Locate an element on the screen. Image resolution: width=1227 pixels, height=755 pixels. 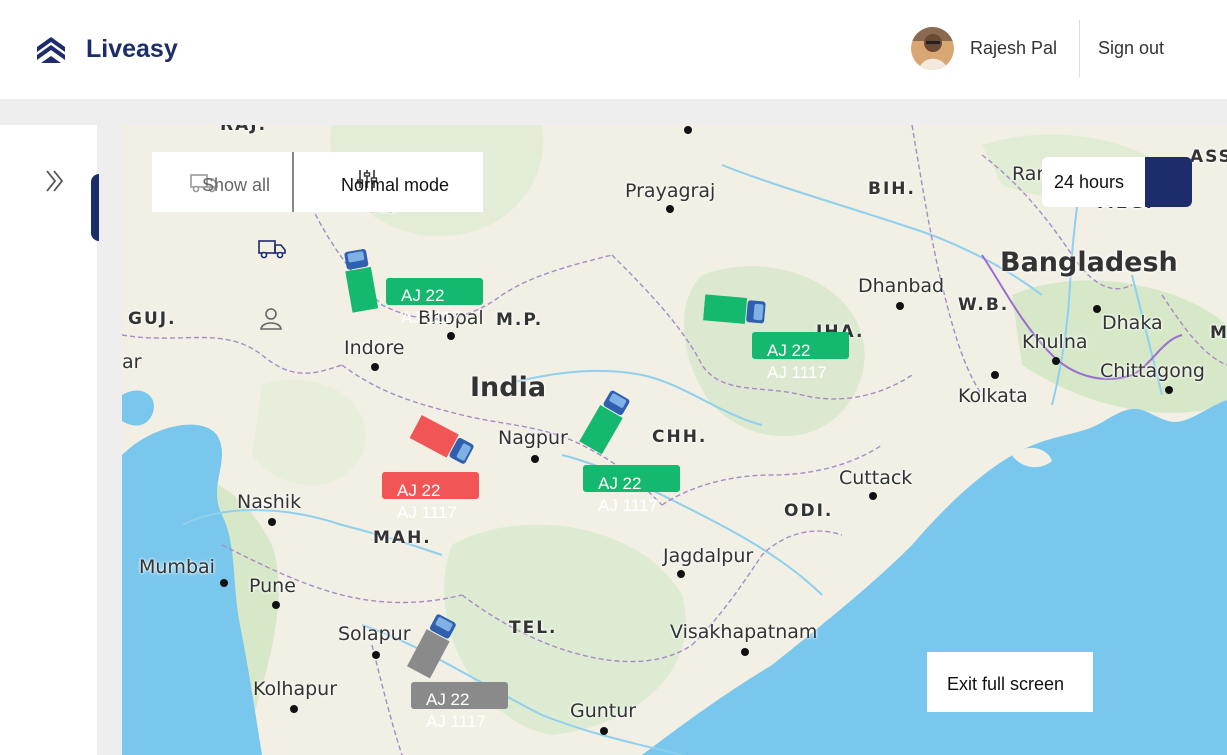
map-label-chittagong: Chittagong is located at coordinates (1152, 371).